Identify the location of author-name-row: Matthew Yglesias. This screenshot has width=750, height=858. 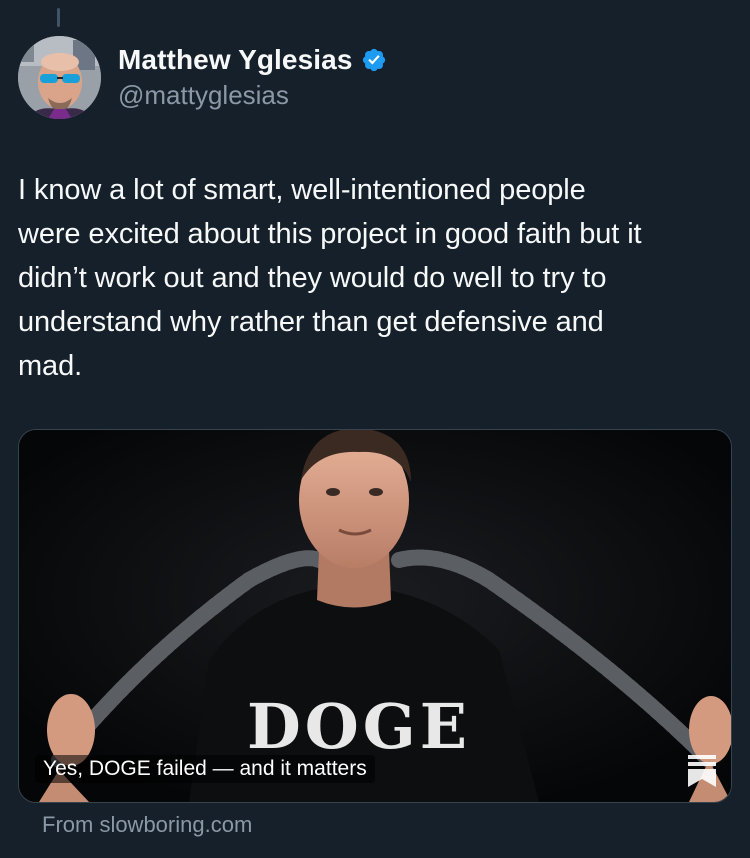
(252, 60).